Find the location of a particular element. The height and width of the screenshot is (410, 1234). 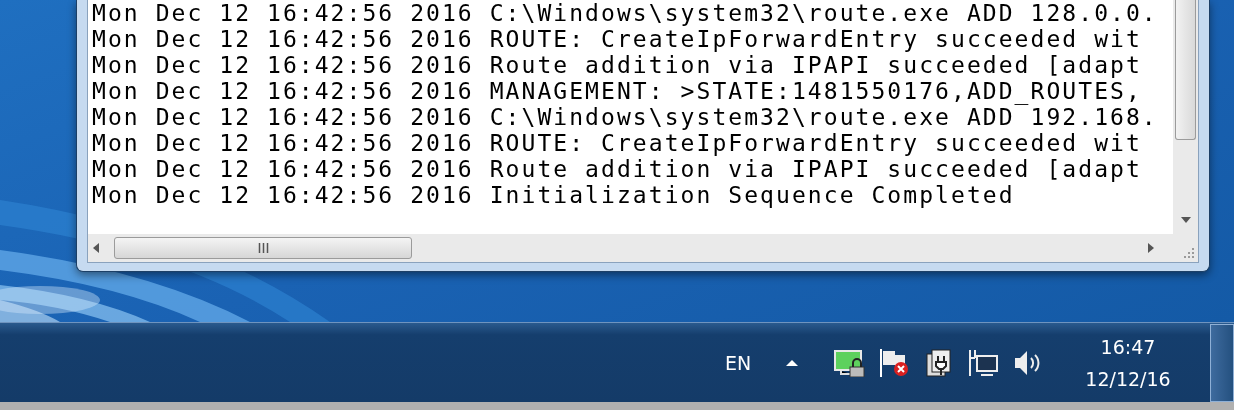

language-indicator: EN is located at coordinates (753, 362).